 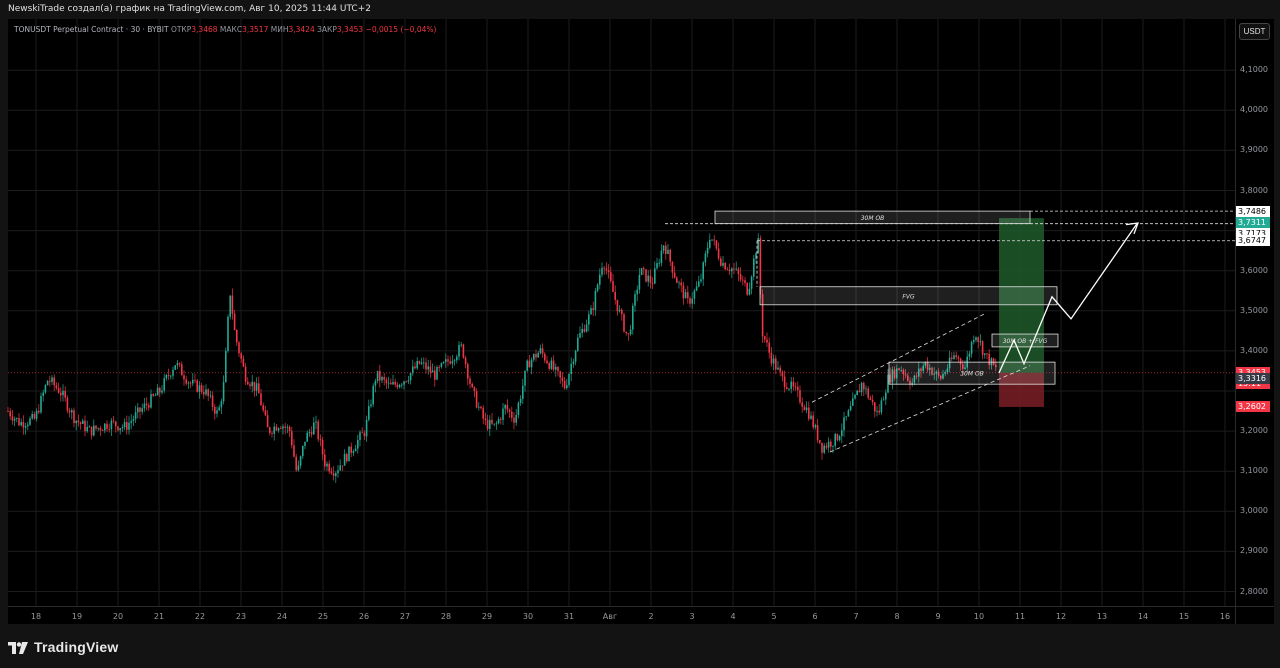 I want to click on time-axis-label: 30, so click(x=528, y=616).